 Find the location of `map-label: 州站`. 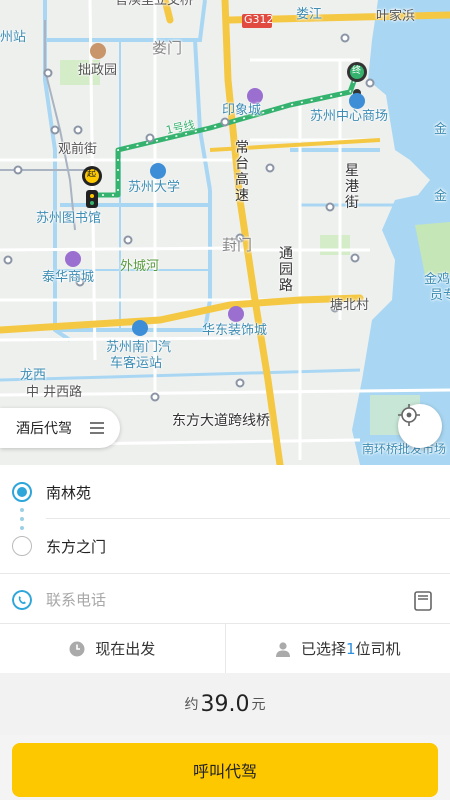

map-label: 州站 is located at coordinates (13, 37).